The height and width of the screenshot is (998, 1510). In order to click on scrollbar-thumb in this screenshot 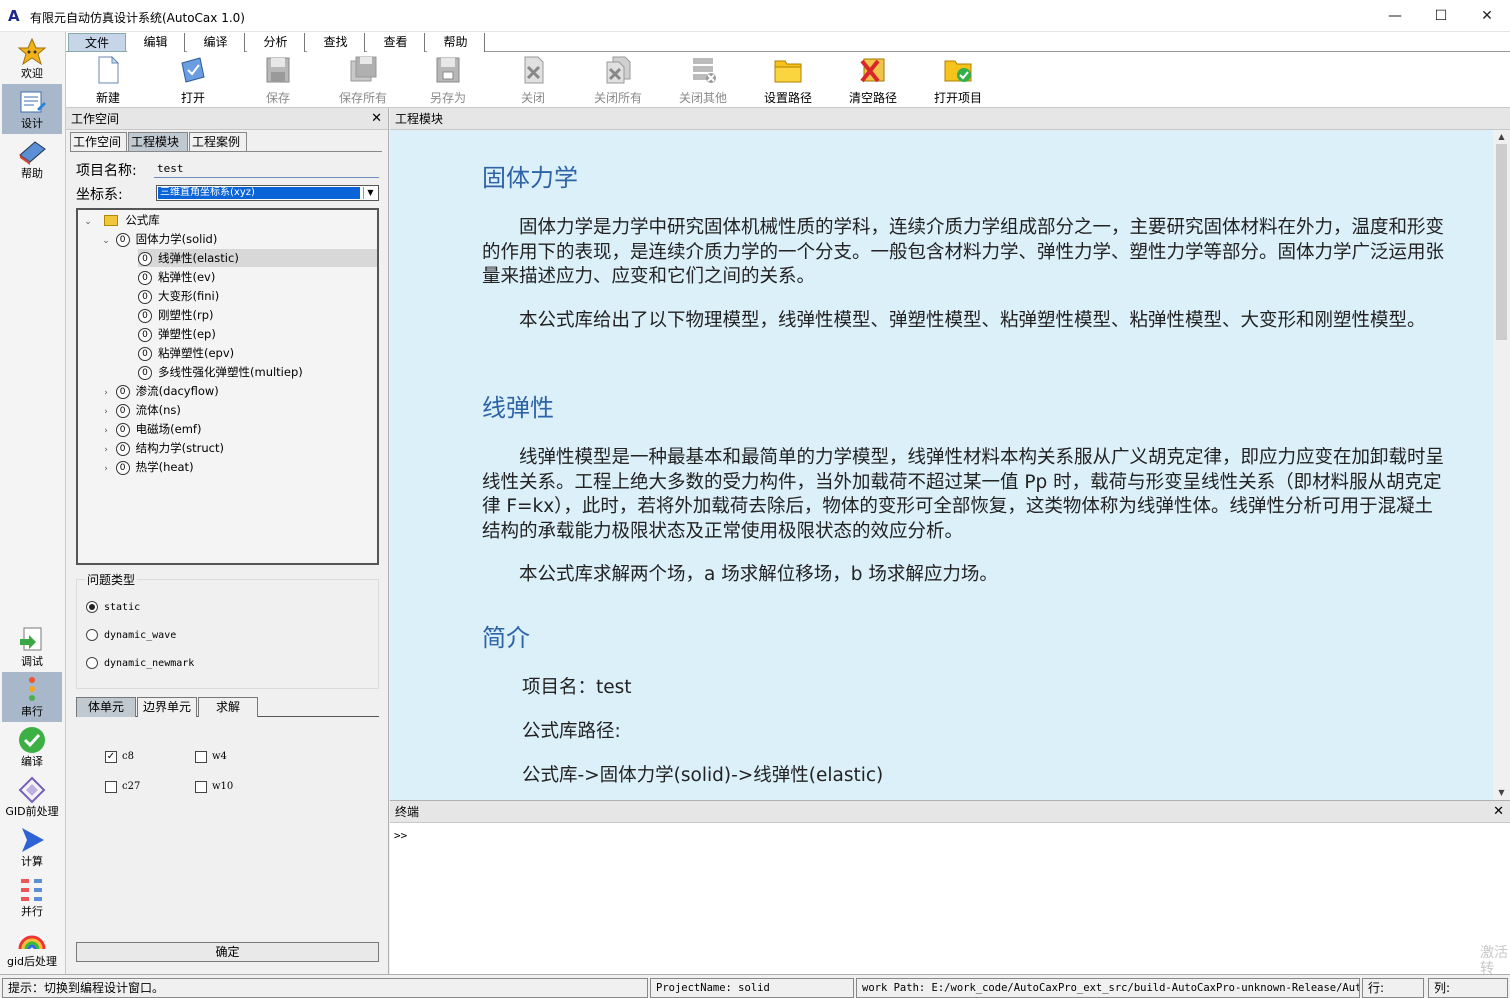, I will do `click(1501, 242)`.